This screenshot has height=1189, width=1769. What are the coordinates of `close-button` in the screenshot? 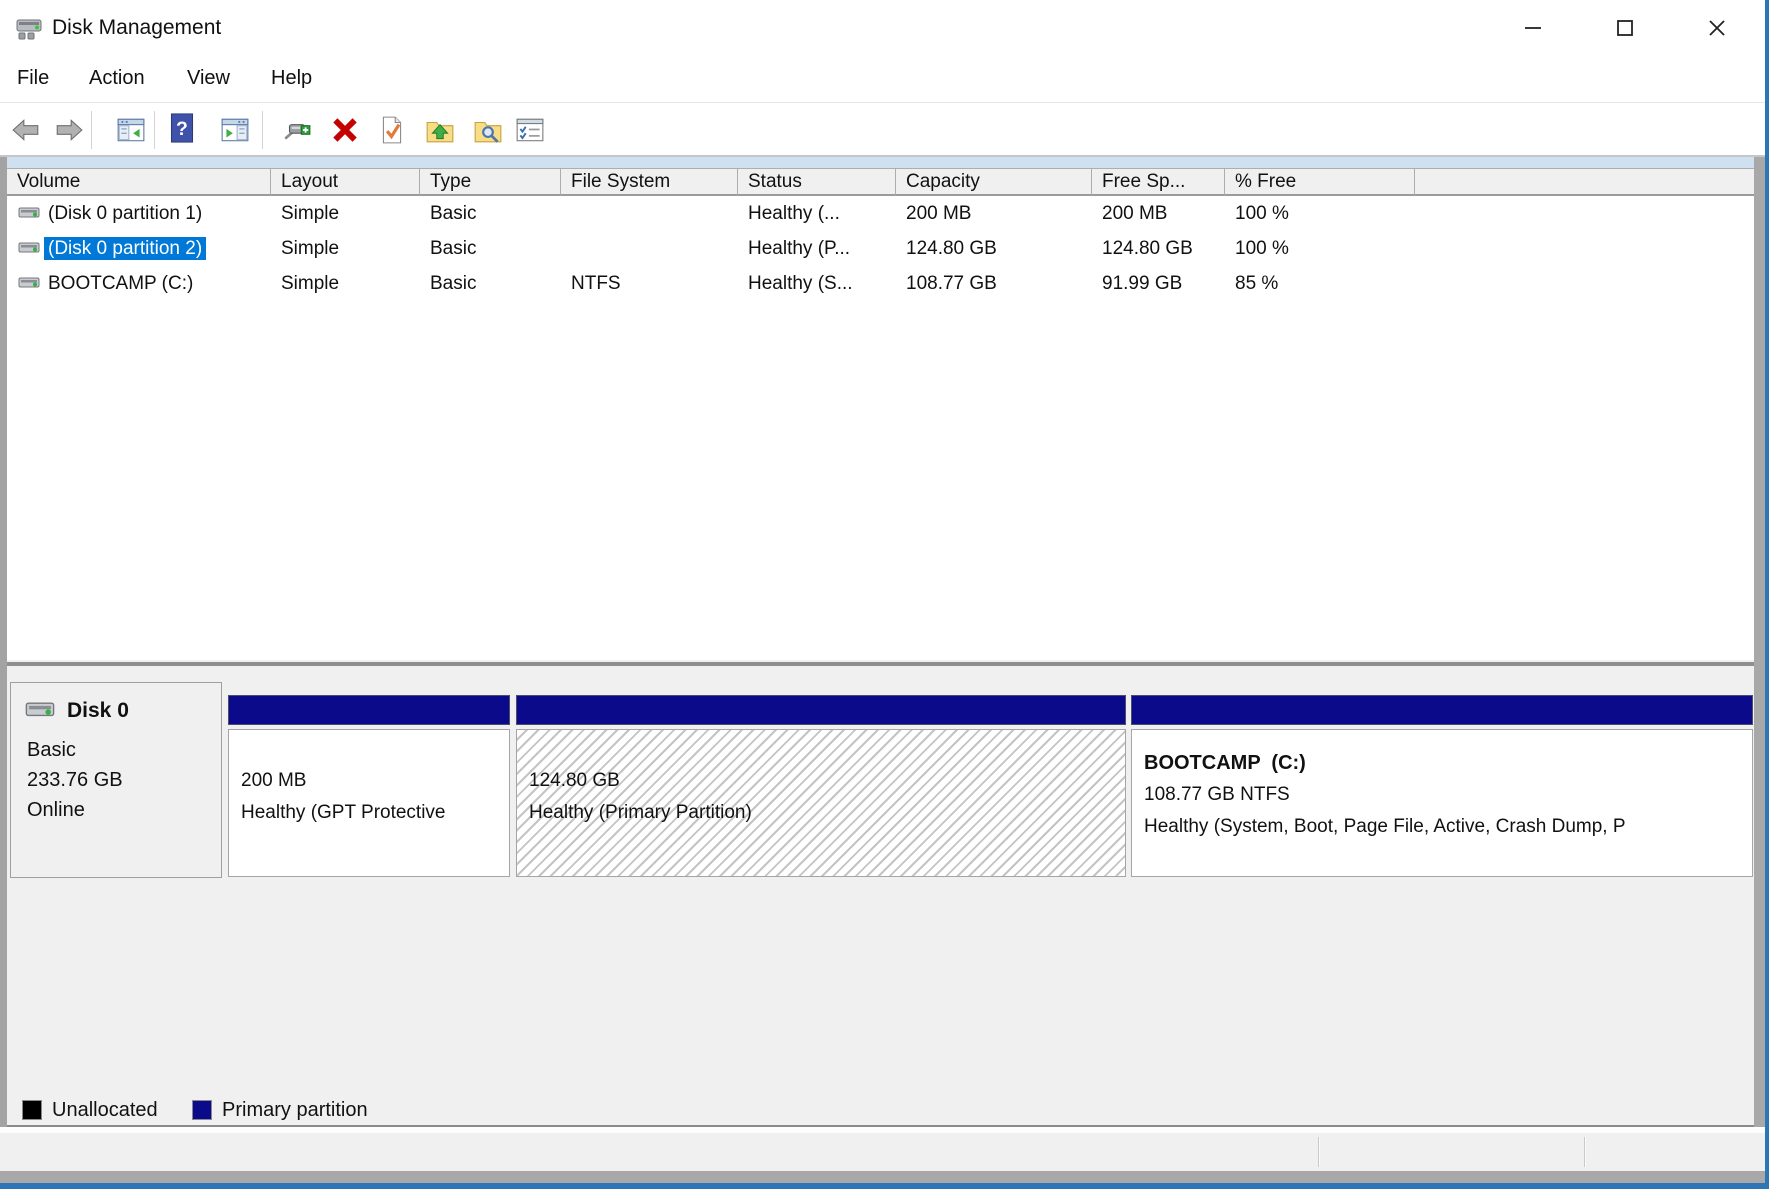 It's located at (1717, 27).